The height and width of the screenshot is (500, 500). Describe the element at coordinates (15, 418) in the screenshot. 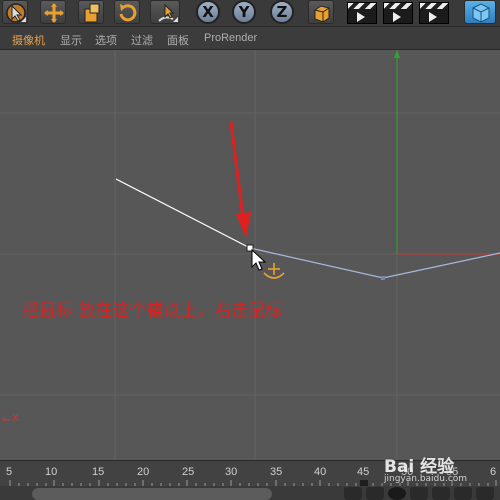

I see `x-axis-label: X` at that location.